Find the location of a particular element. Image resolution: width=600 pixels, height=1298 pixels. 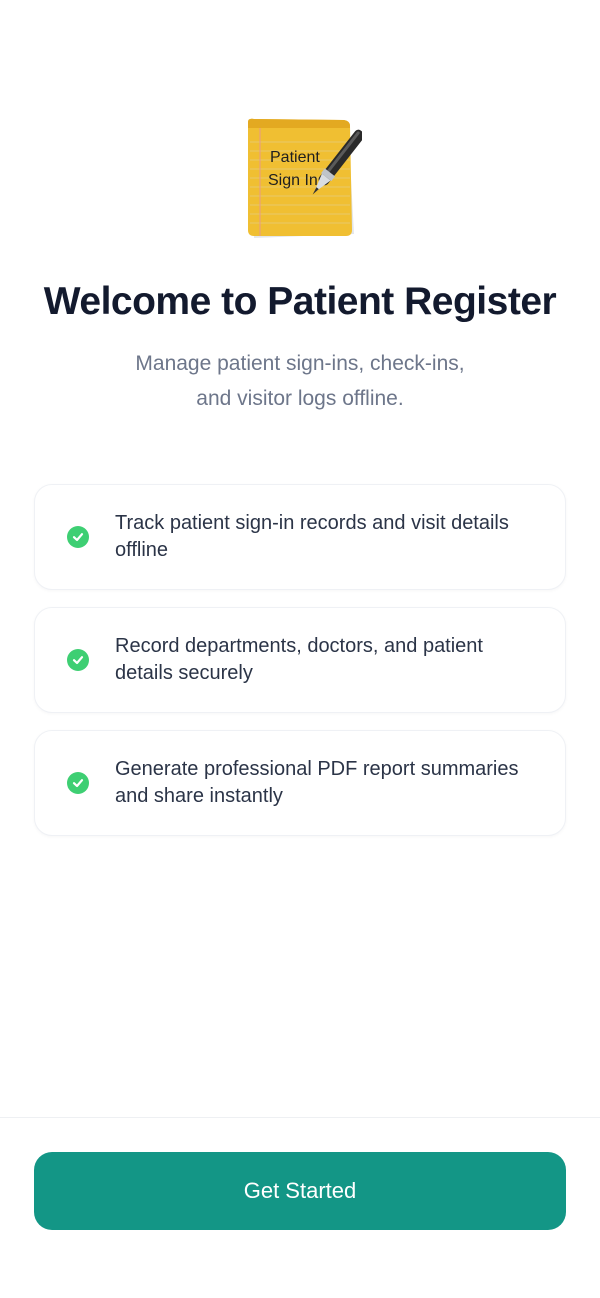

app-logo-icon: Patient Sign In is located at coordinates (303, 180).